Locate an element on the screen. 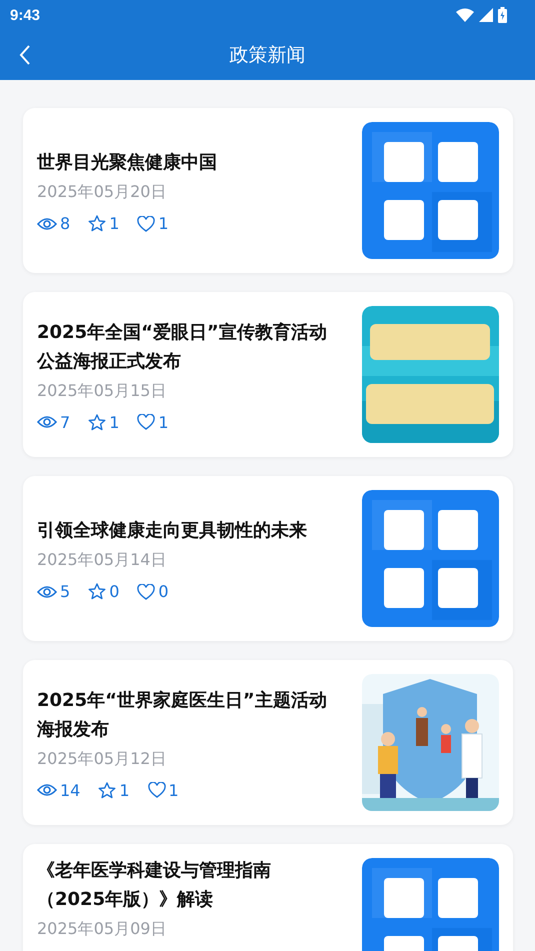 The image size is (535, 951). view-count: 14 is located at coordinates (70, 790).